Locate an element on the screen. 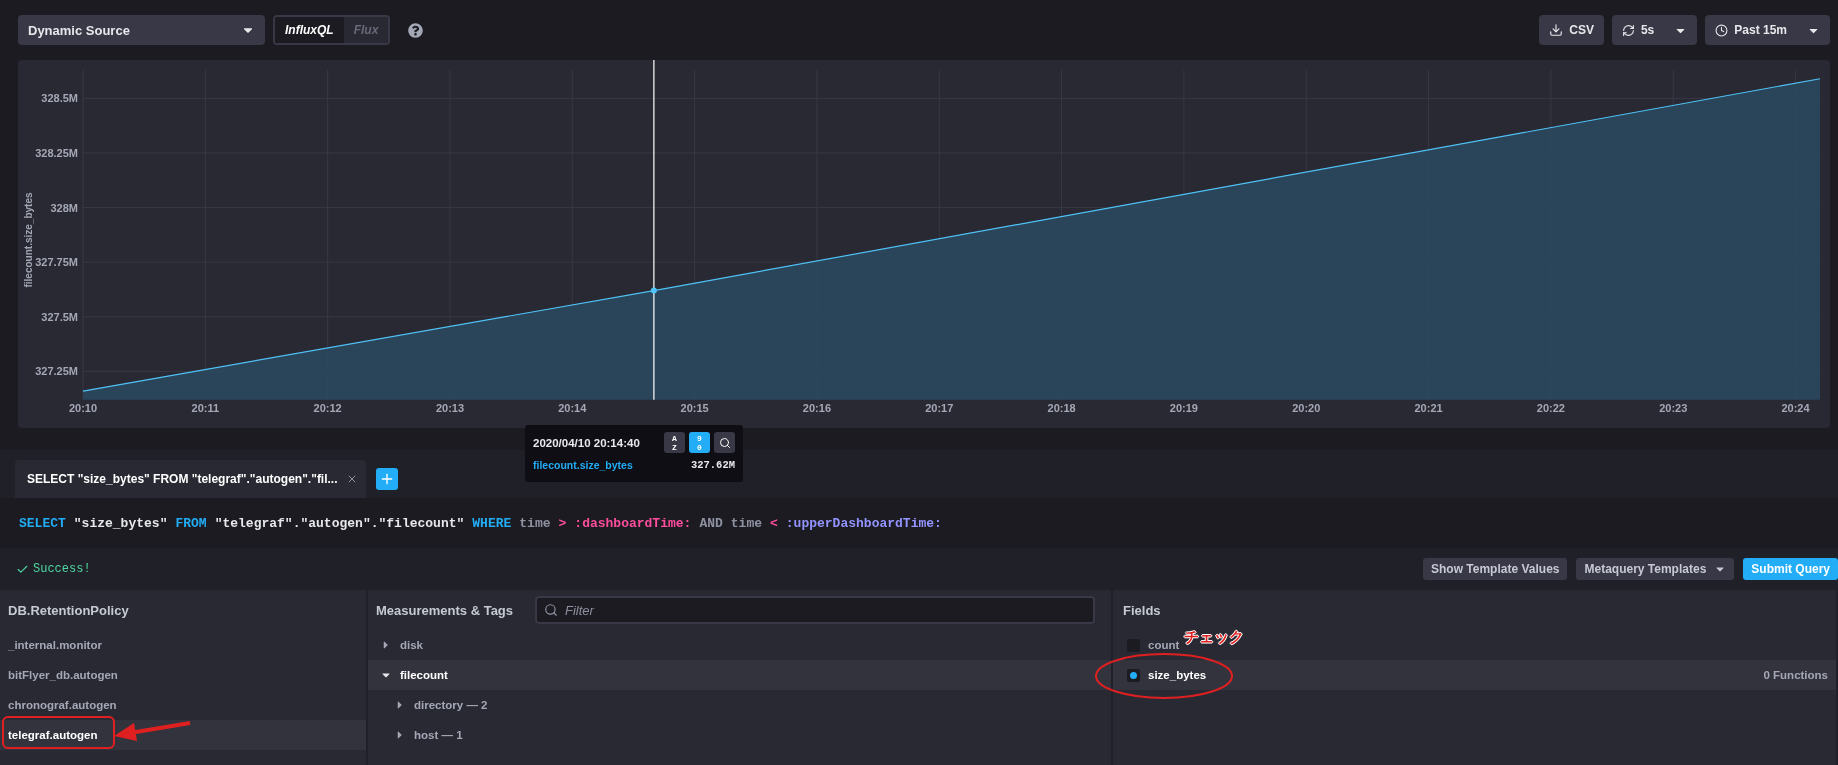  clock-icon is located at coordinates (1722, 30).